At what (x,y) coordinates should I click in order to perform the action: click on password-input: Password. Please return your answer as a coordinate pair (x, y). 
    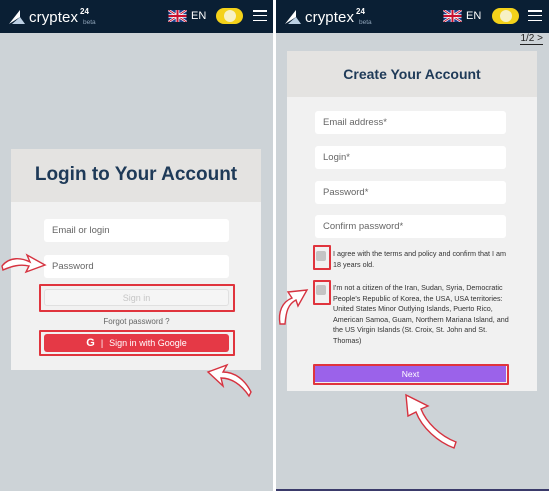
    Looking at the image, I should click on (136, 266).